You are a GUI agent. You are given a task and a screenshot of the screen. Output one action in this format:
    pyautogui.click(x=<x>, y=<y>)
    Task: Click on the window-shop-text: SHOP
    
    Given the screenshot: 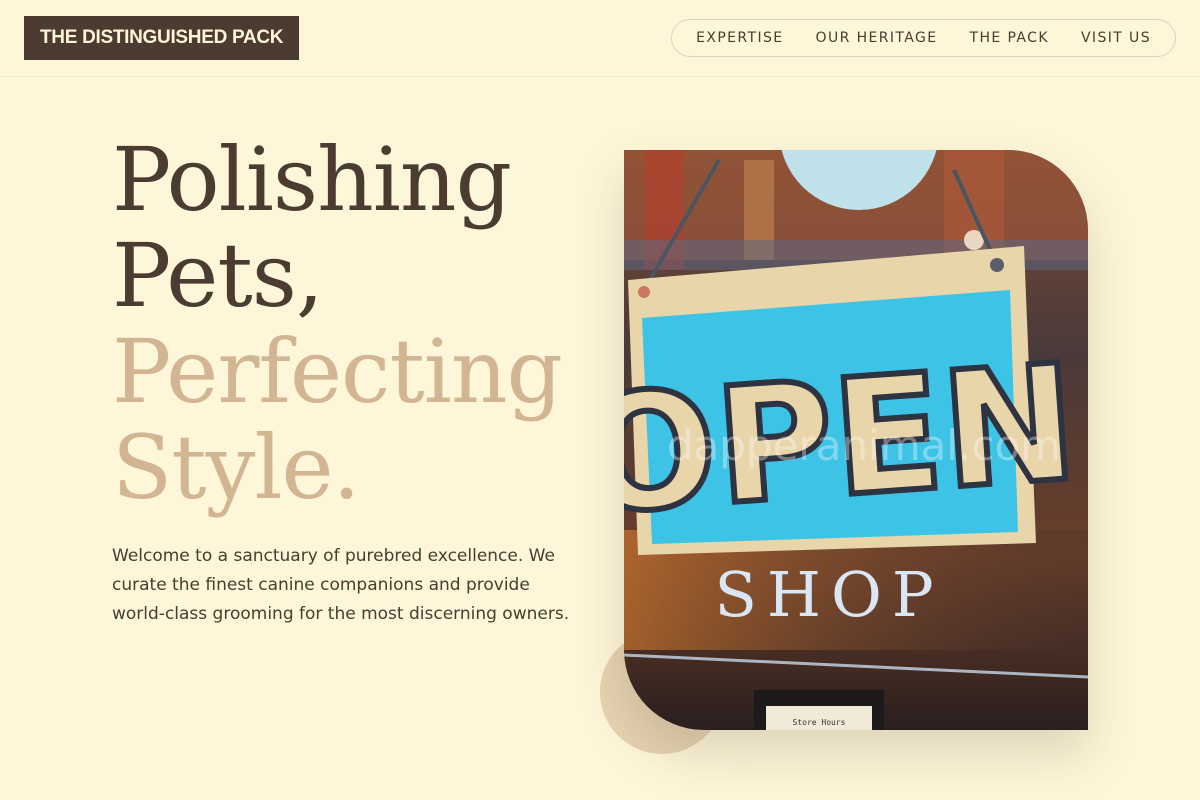 What is the action you would take?
    pyautogui.click(x=828, y=594)
    